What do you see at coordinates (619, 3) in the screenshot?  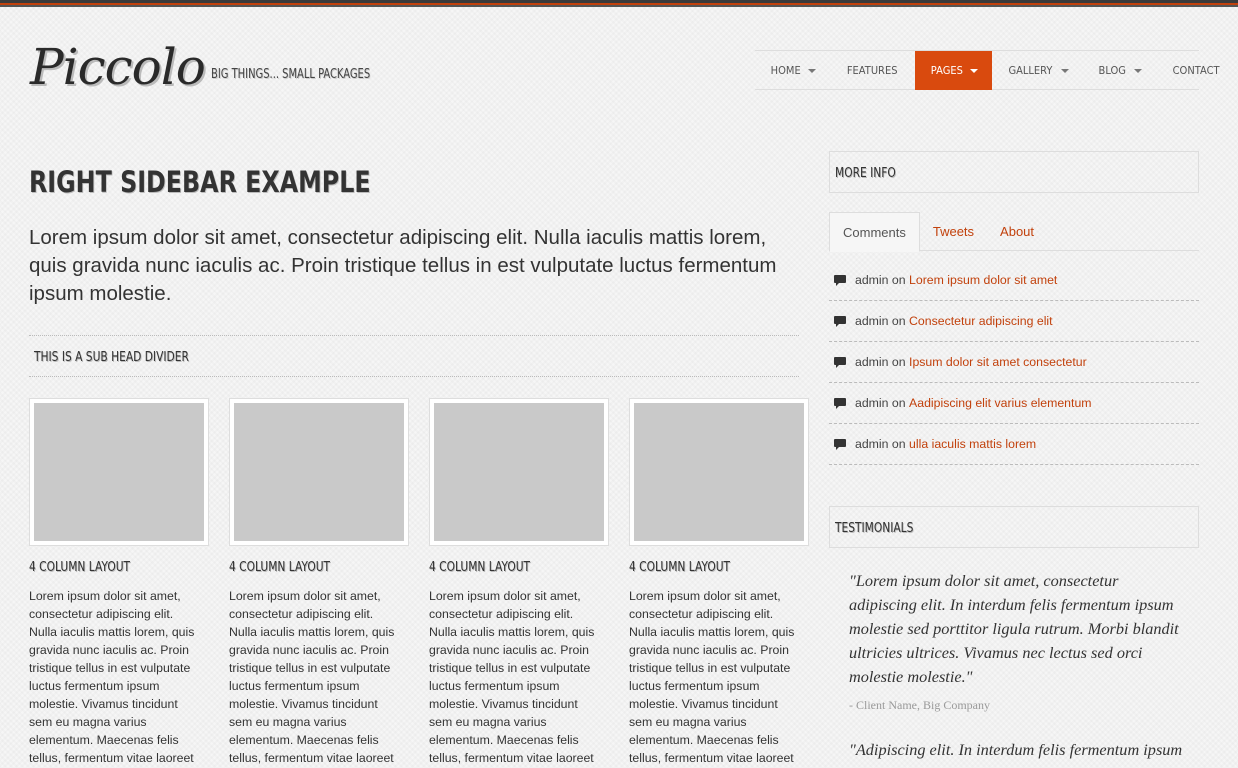 I see `top-accent-bar` at bounding box center [619, 3].